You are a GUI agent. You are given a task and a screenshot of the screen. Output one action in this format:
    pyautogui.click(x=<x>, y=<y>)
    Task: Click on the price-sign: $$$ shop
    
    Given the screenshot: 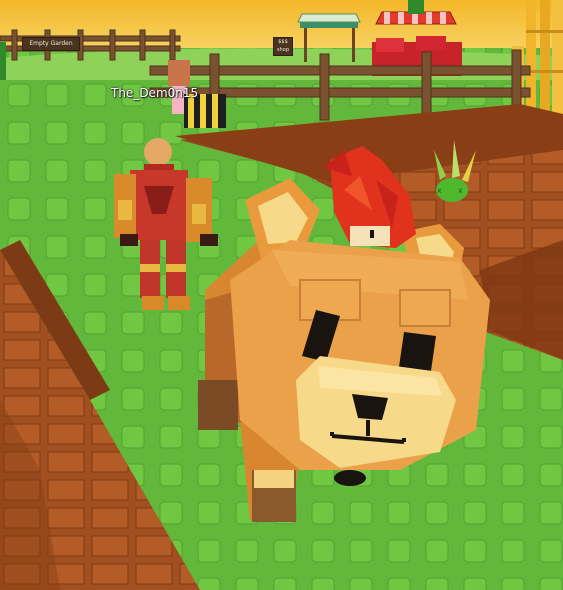 What is the action you would take?
    pyautogui.click(x=283, y=46)
    